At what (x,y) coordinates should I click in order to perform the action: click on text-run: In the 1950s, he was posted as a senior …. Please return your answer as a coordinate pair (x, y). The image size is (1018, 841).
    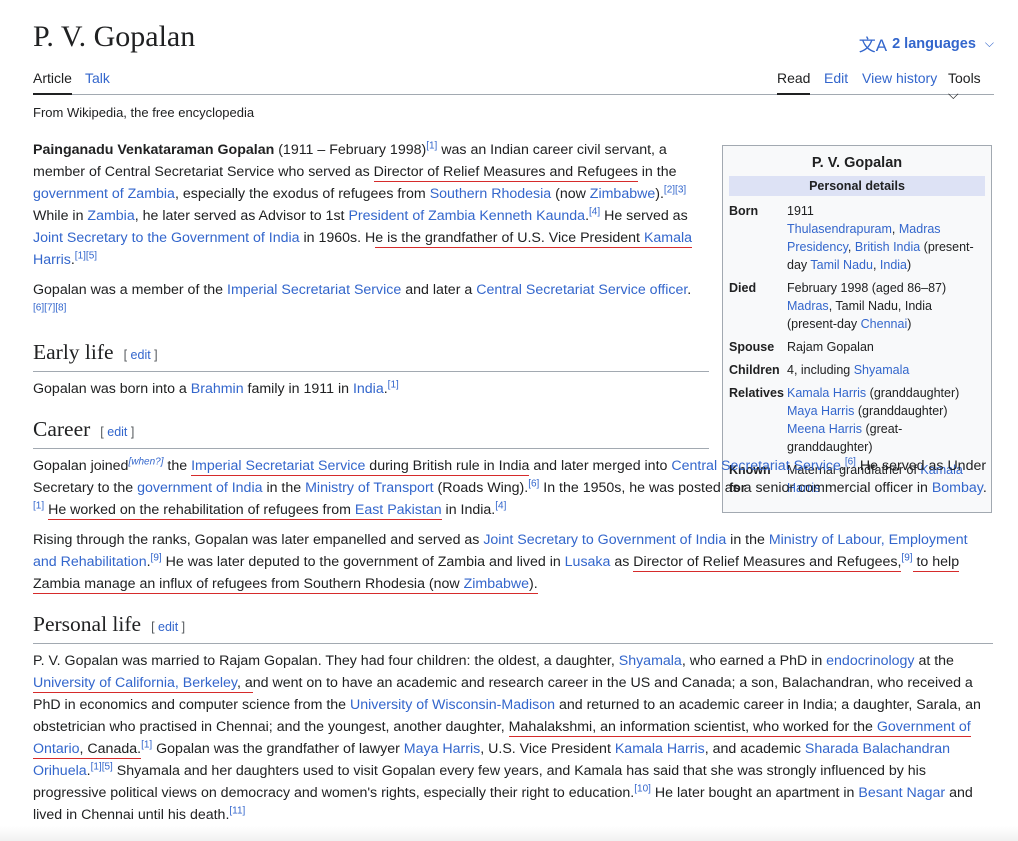
    Looking at the image, I should click on (735, 488).